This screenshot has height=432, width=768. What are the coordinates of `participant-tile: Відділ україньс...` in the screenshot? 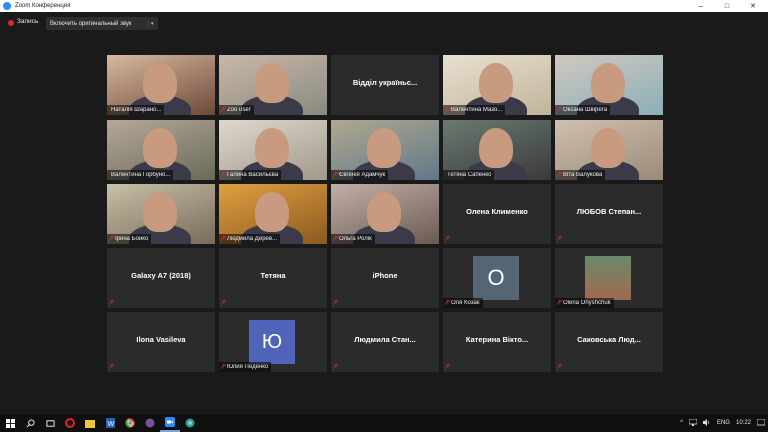 It's located at (385, 85).